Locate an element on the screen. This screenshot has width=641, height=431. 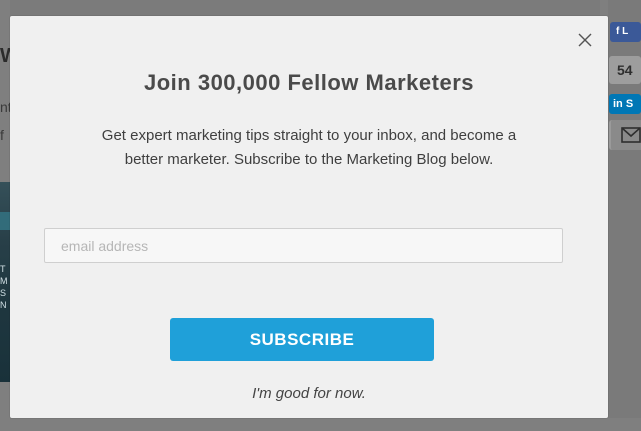
background-image: T M S N is located at coordinates (5, 282).